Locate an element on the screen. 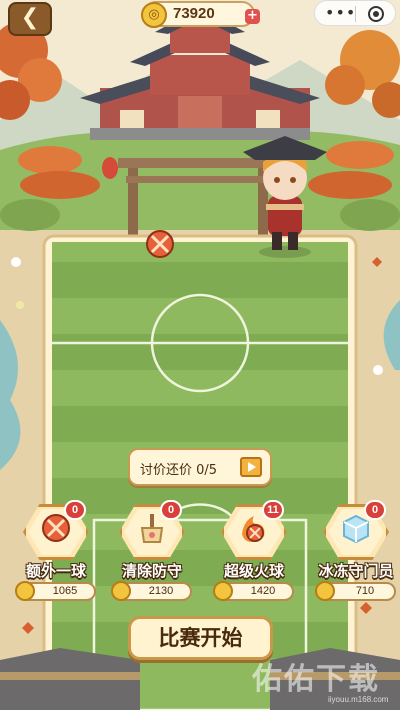  item-name: 冰冻守门员 is located at coordinates (356, 571).